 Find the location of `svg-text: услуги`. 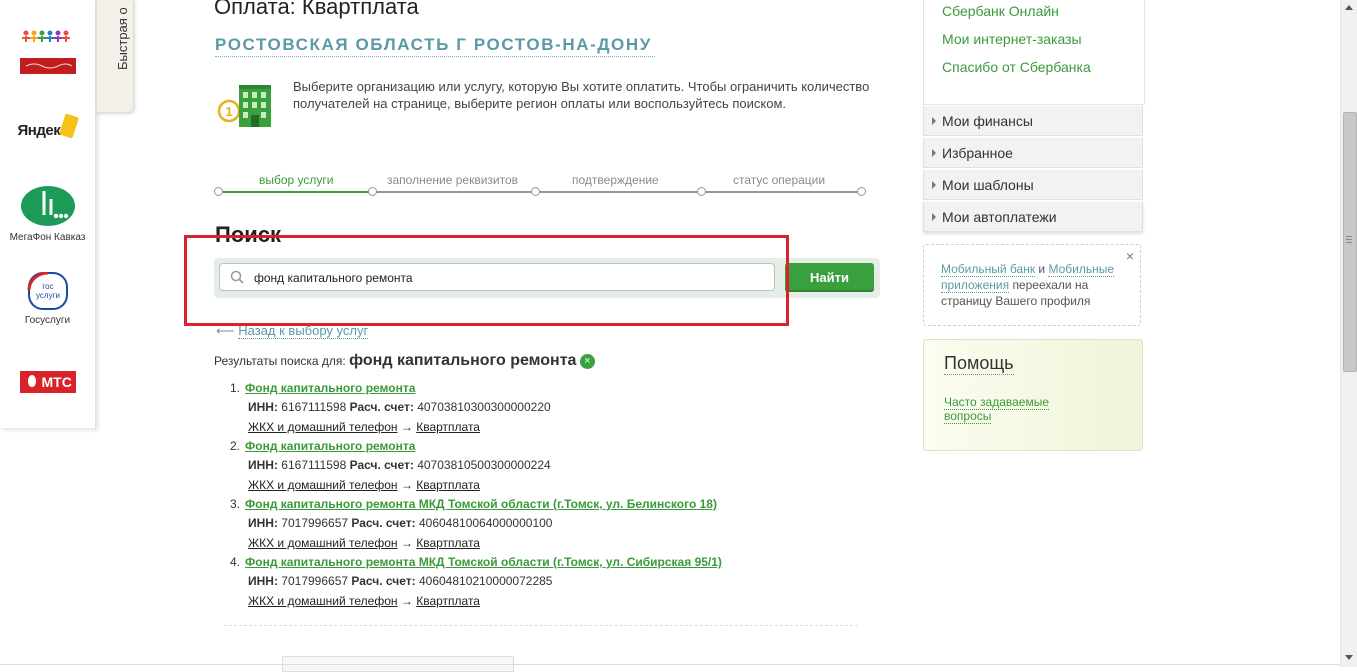

svg-text: услуги is located at coordinates (48, 295).